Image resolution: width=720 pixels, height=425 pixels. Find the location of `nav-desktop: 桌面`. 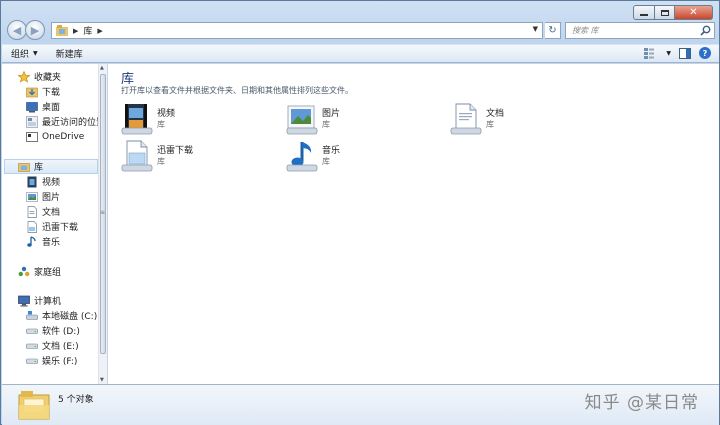

nav-desktop: 桌面 is located at coordinates (43, 106).